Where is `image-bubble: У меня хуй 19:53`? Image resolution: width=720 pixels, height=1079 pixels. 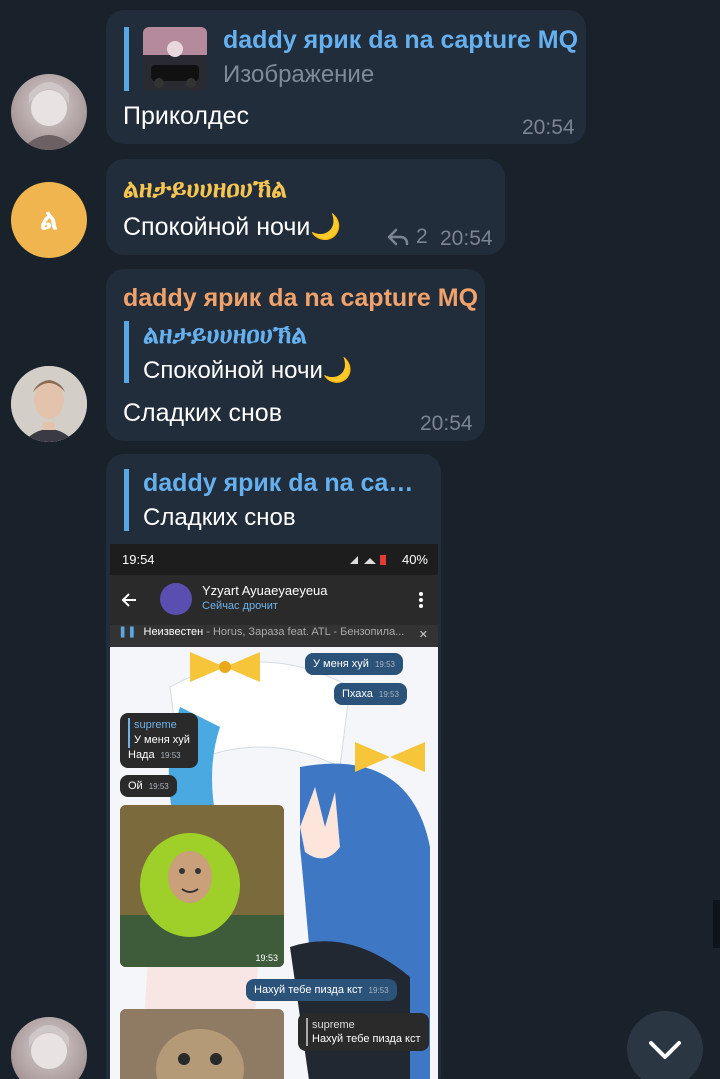
image-bubble: У меня хуй 19:53 is located at coordinates (354, 664).